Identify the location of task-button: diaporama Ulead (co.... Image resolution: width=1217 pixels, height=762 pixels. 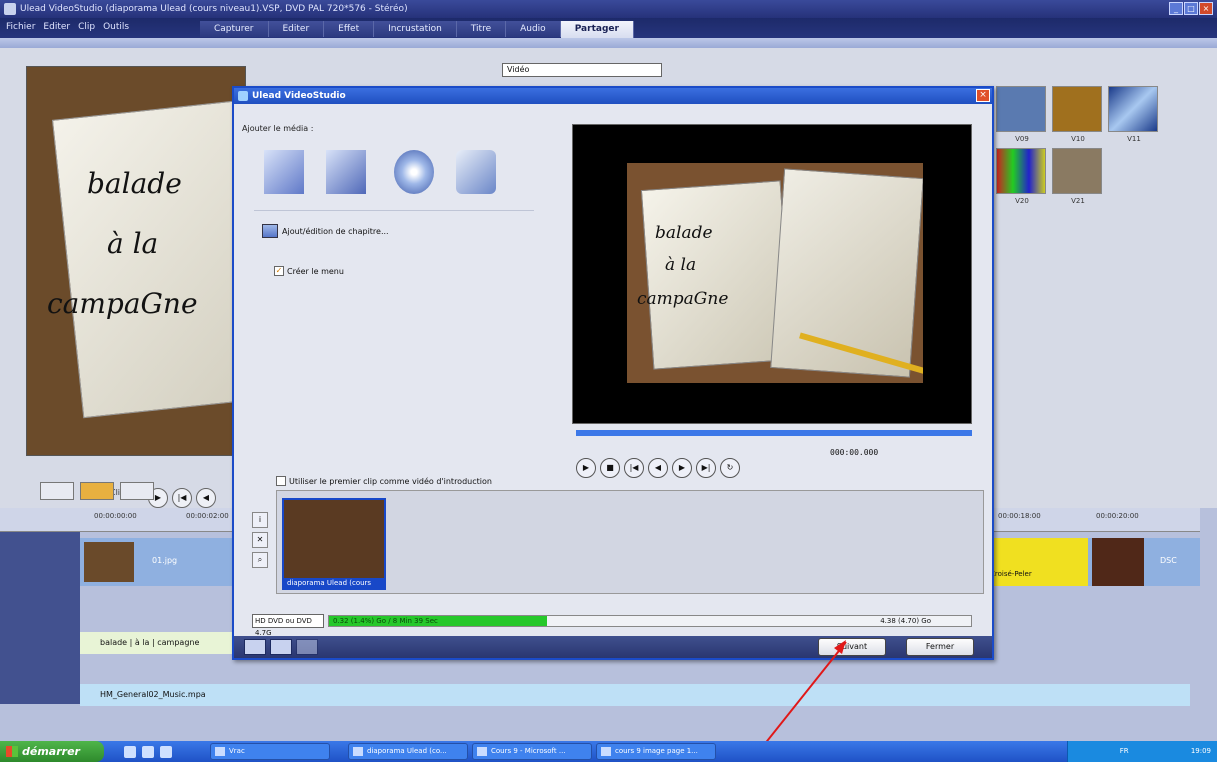
(408, 751).